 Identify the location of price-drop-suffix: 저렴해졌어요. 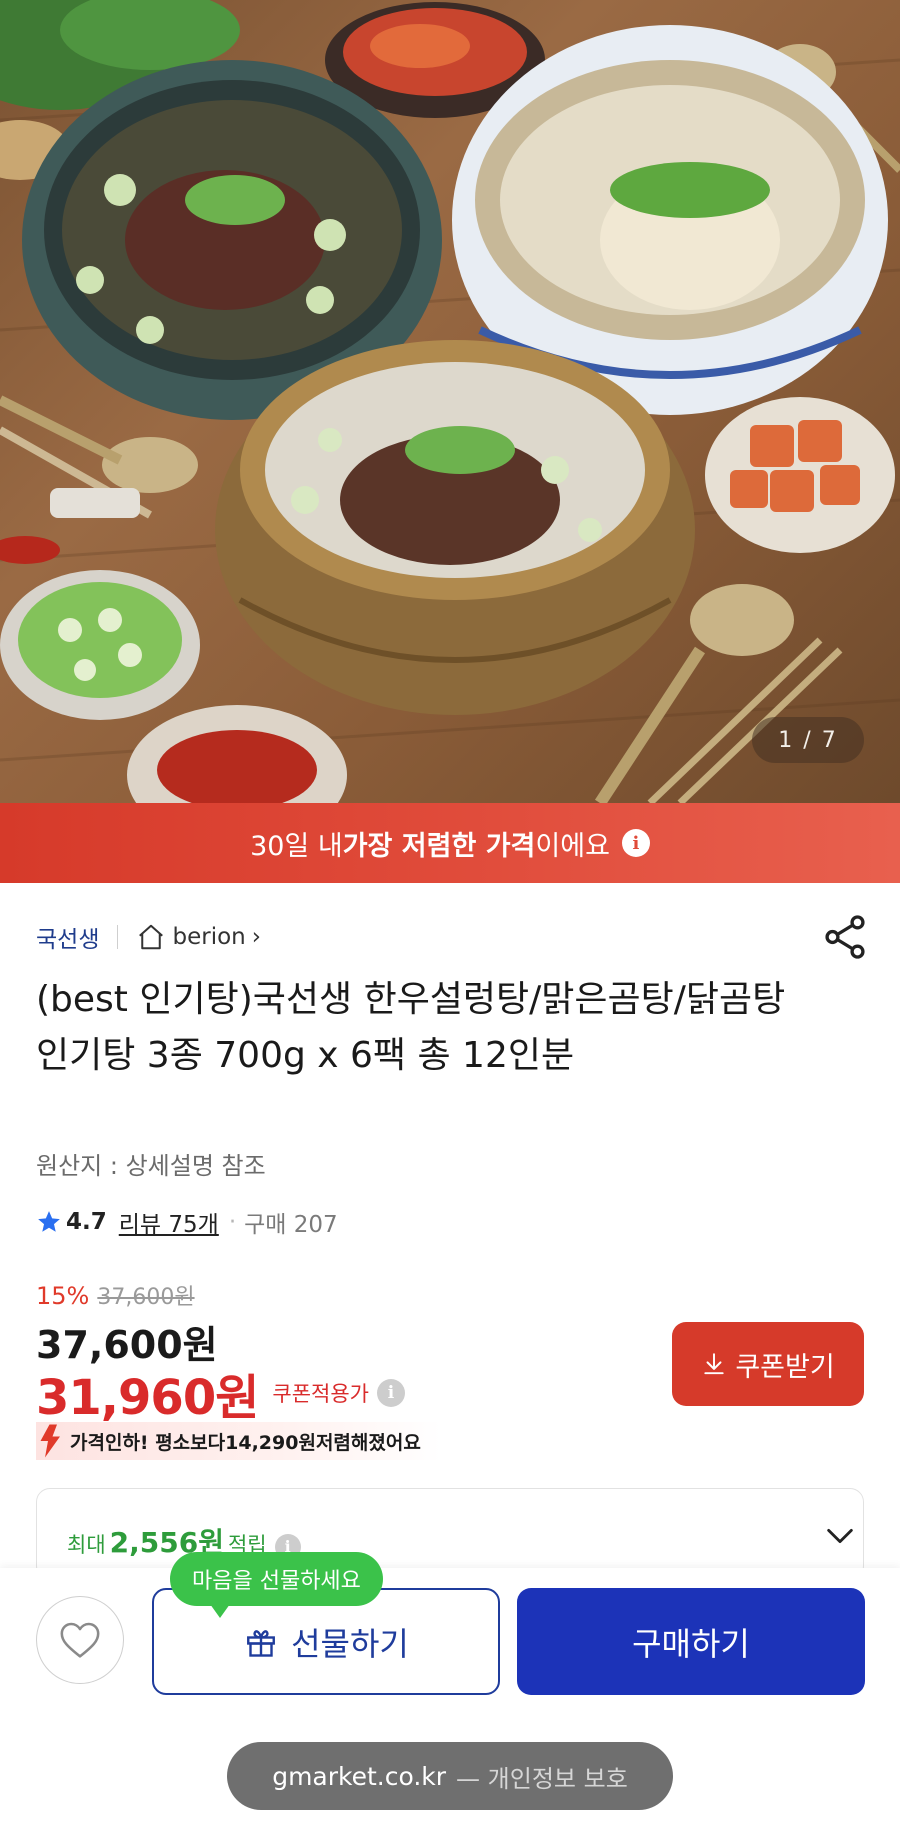
(368, 1442).